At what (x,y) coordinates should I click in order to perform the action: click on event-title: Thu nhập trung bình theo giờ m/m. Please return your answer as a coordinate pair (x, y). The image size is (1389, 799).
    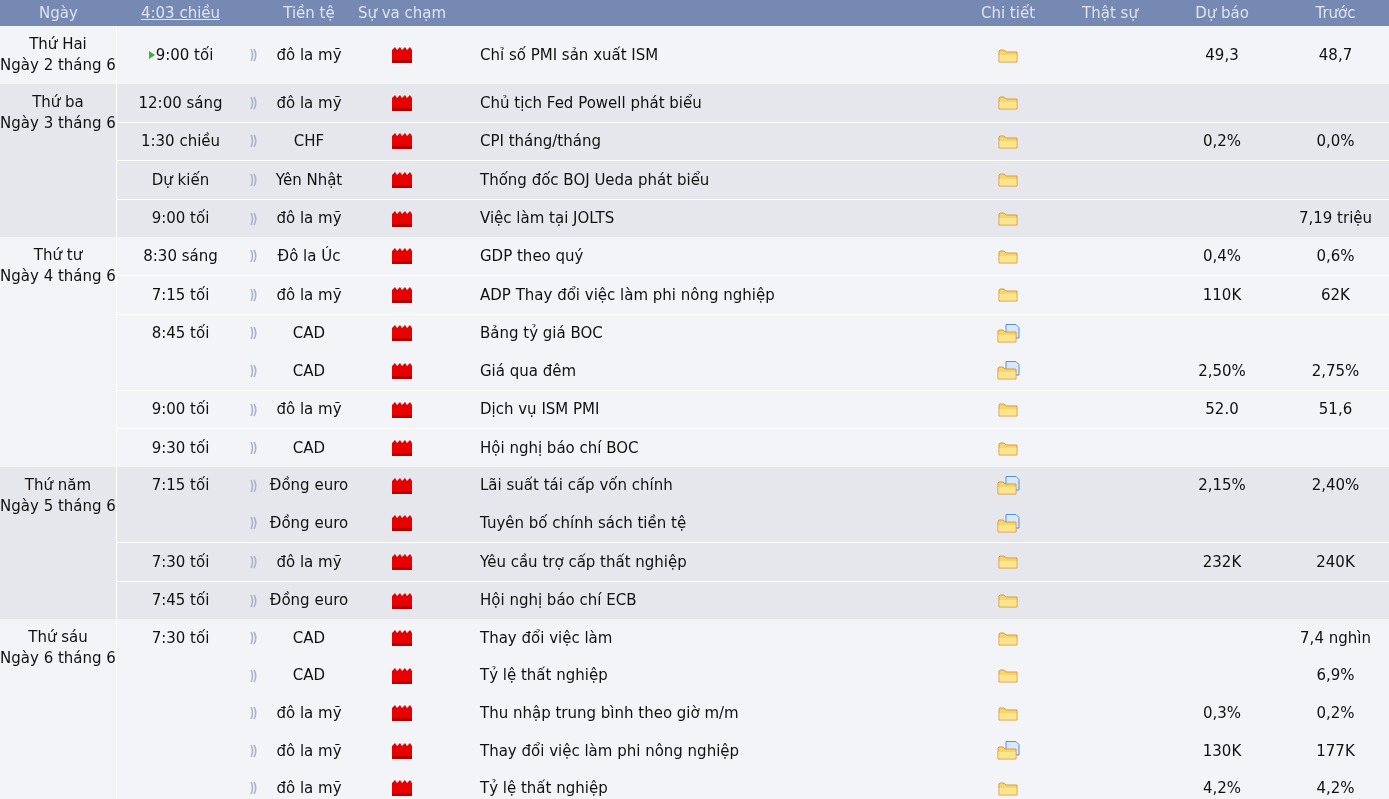
    Looking at the image, I should click on (609, 713).